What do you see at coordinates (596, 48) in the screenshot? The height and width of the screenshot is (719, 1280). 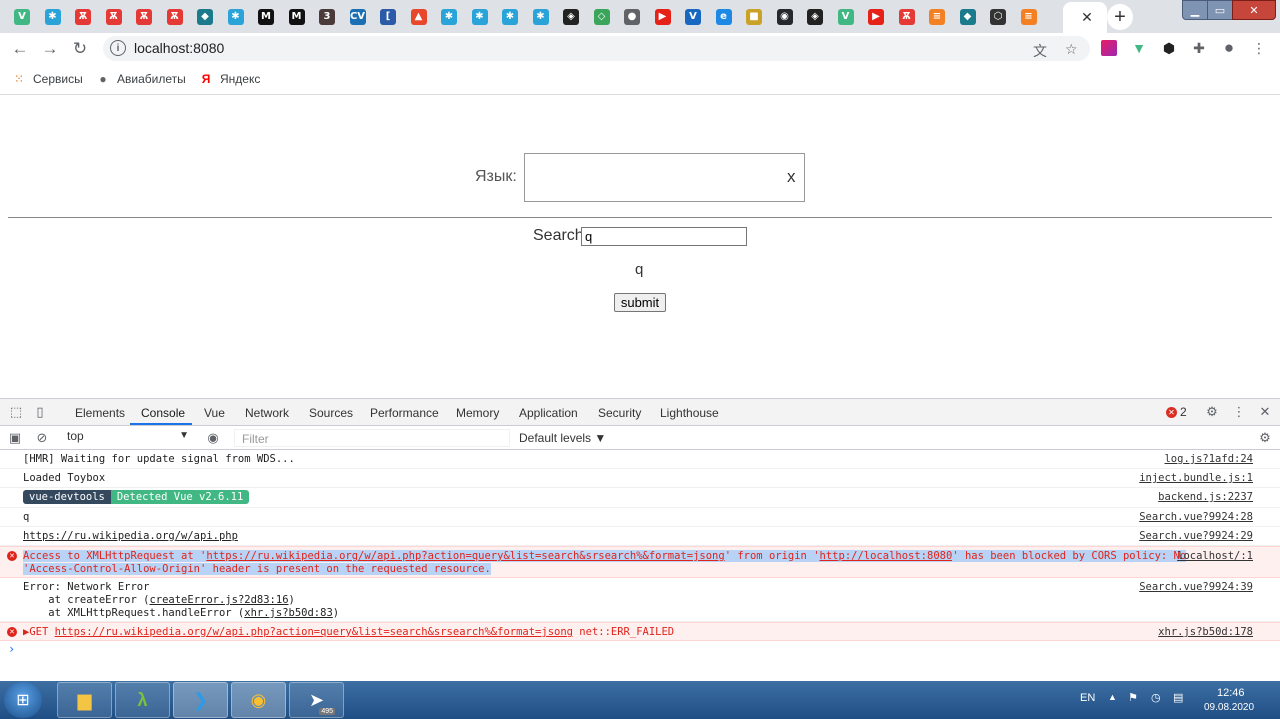 I see `address-bar: i localhost:8080 ⽂ ☆` at bounding box center [596, 48].